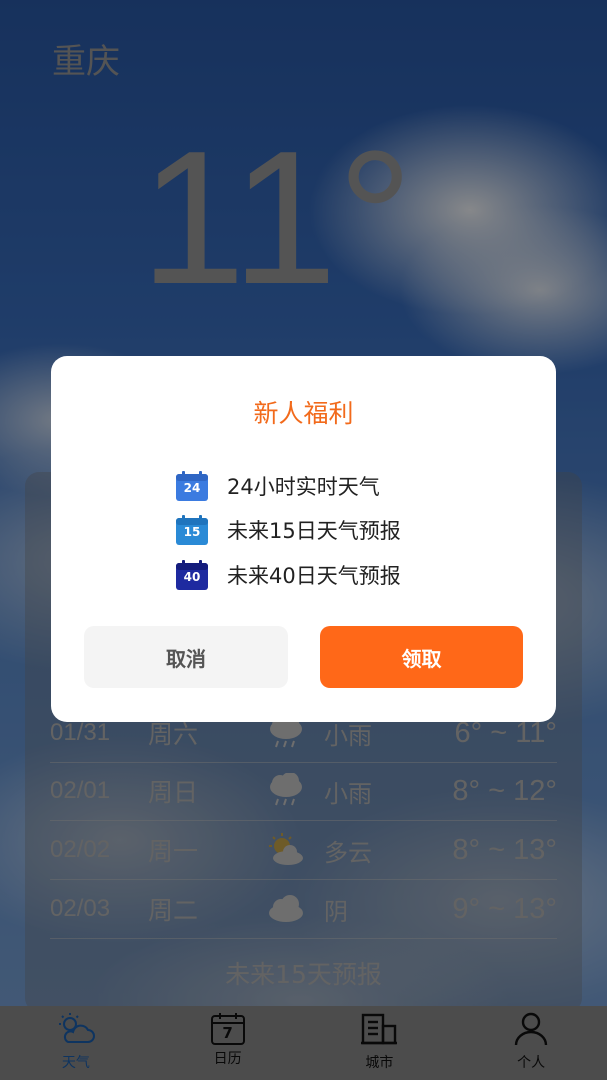  Describe the element at coordinates (186, 657) in the screenshot. I see `cancel-button: 取消` at that location.